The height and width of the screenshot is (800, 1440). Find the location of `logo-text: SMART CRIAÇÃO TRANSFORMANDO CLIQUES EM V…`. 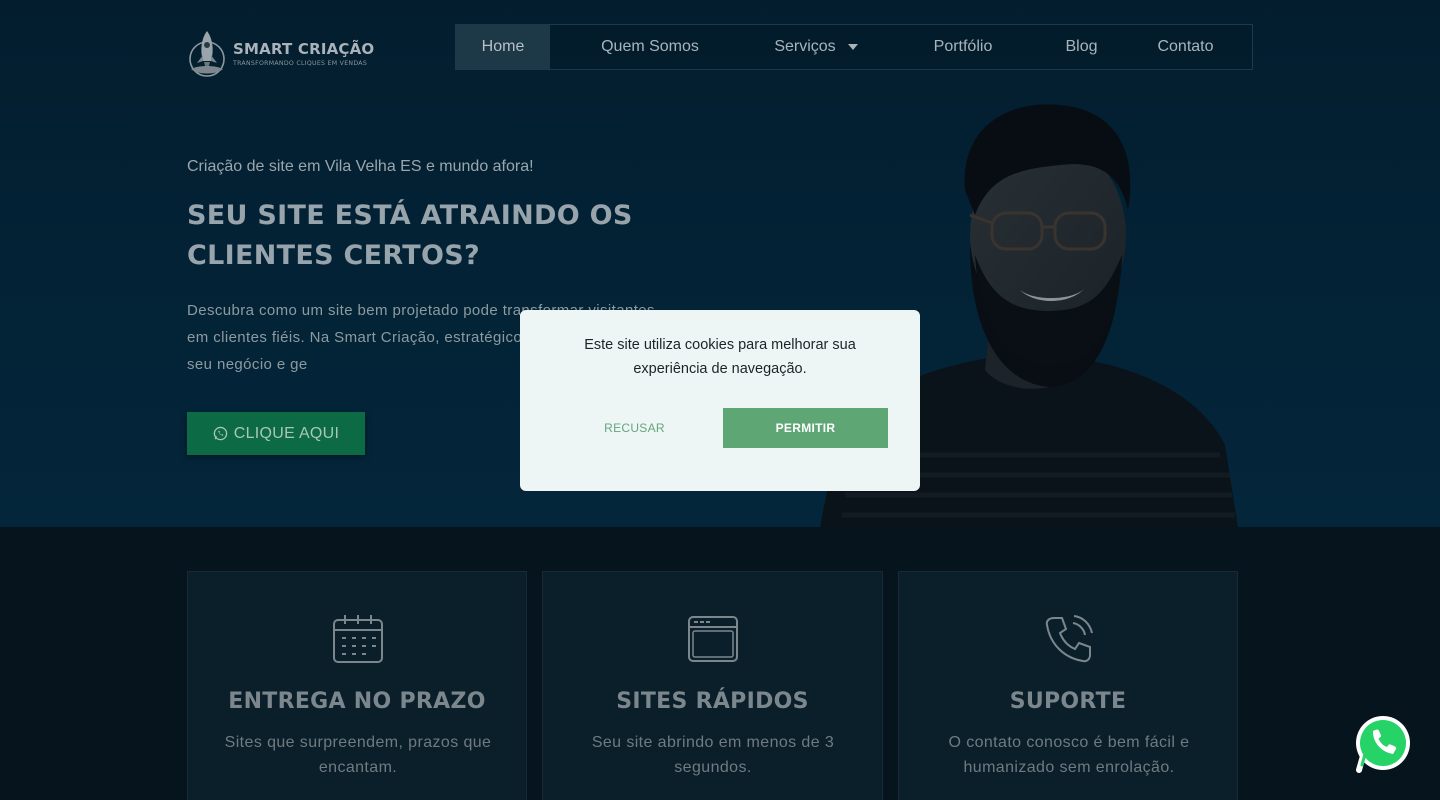

logo-text: SMART CRIAÇÃO TRANSFORMANDO CLIQUES EM V… is located at coordinates (303, 53).